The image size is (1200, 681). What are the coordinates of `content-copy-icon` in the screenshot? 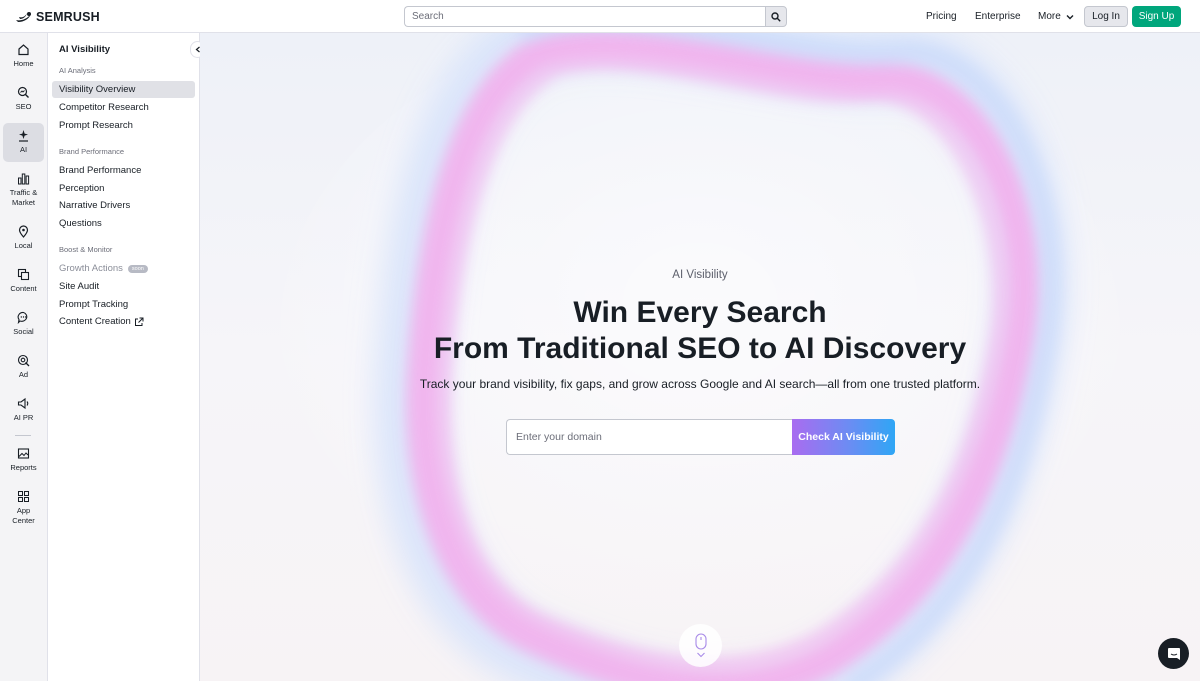 It's located at (23, 274).